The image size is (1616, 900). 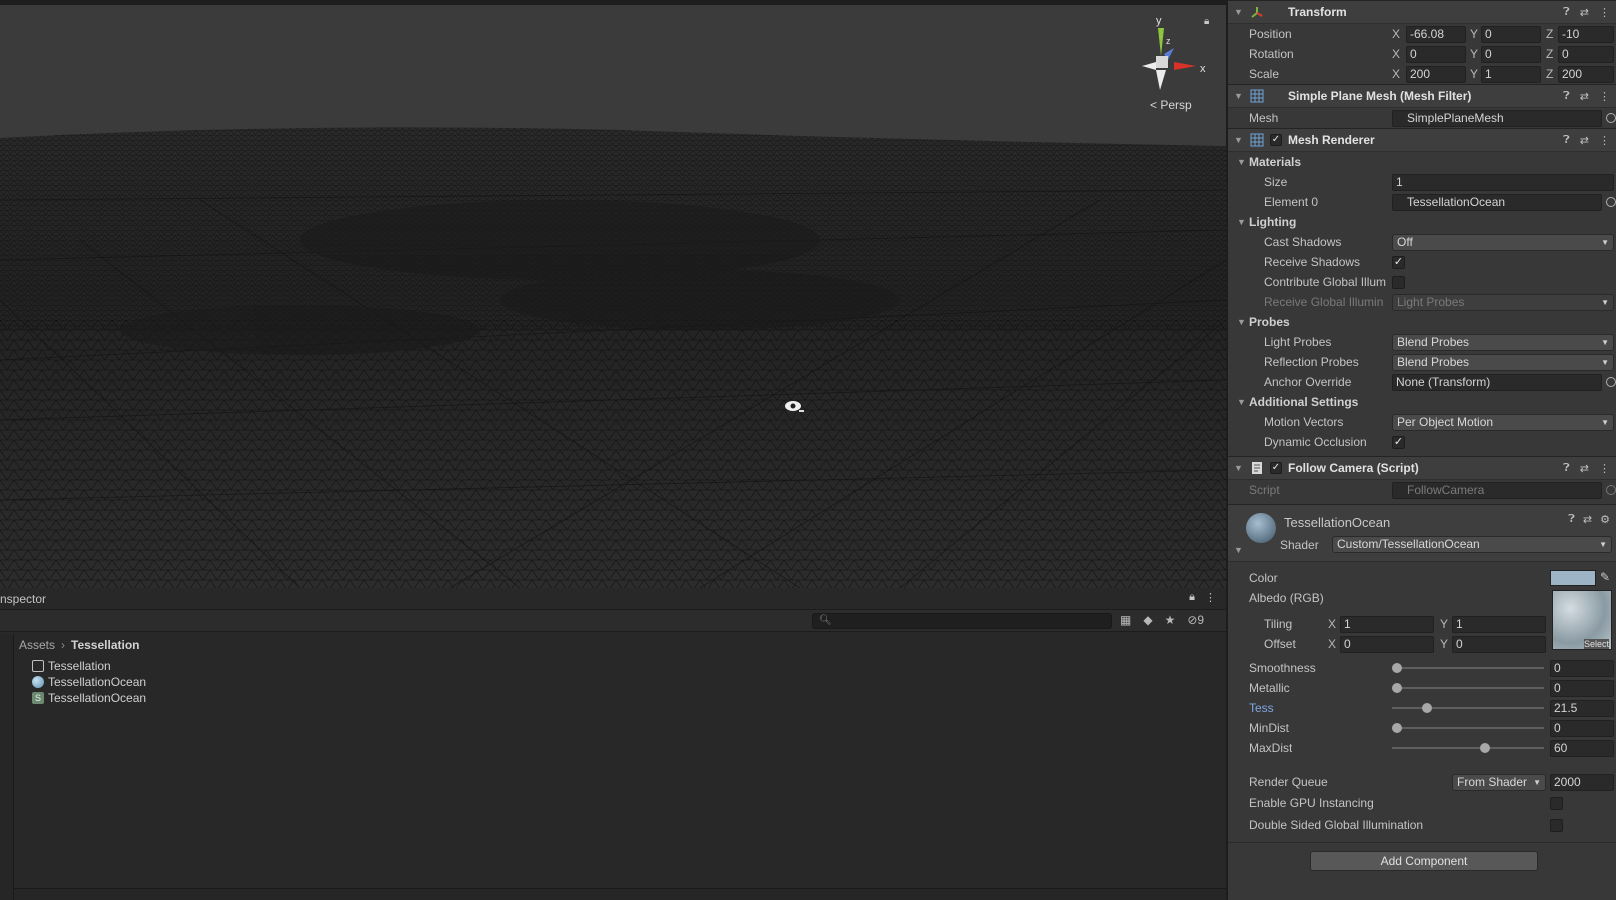 What do you see at coordinates (1436, 74) in the screenshot?
I see `scale-x-field: 200` at bounding box center [1436, 74].